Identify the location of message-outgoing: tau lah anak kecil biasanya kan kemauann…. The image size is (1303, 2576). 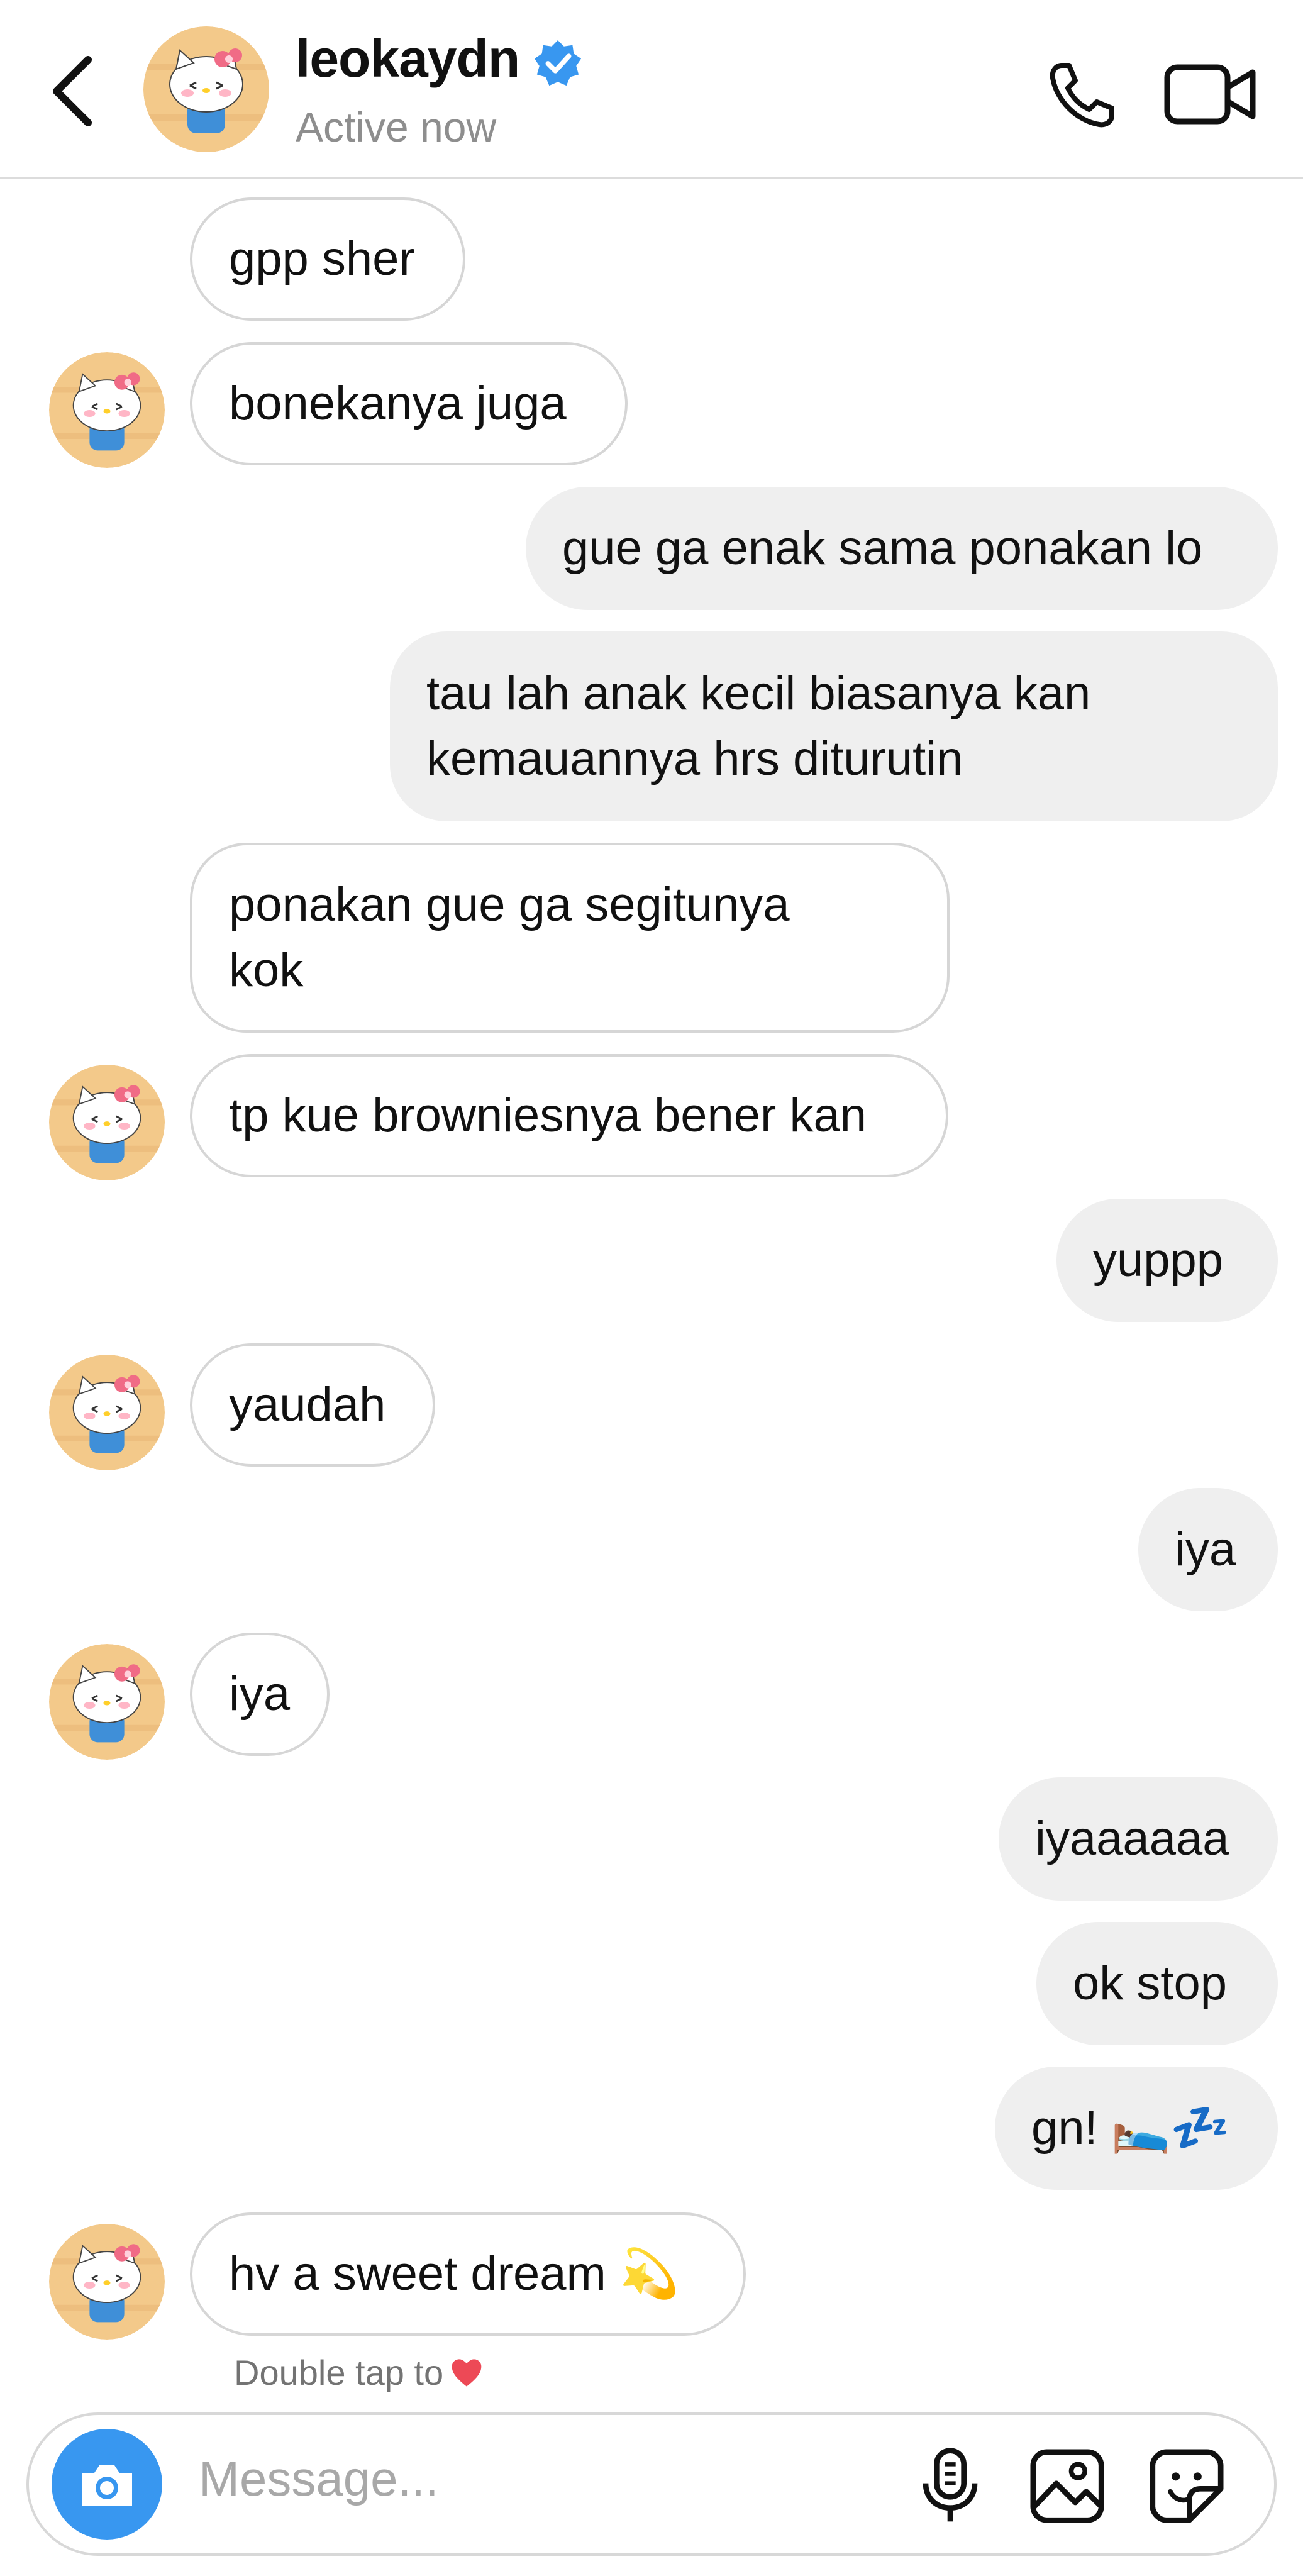
(834, 726).